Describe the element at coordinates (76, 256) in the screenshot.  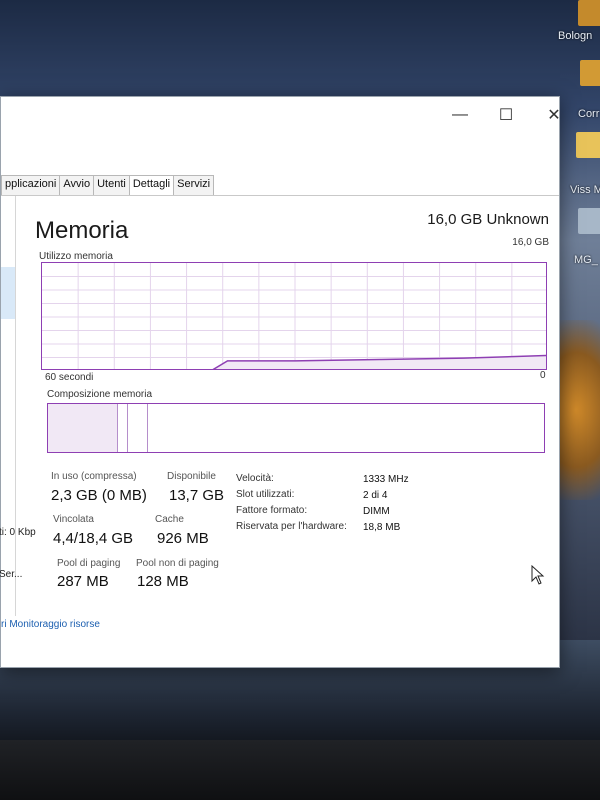
I see `graph-label: Utilizzo memoria` at that location.